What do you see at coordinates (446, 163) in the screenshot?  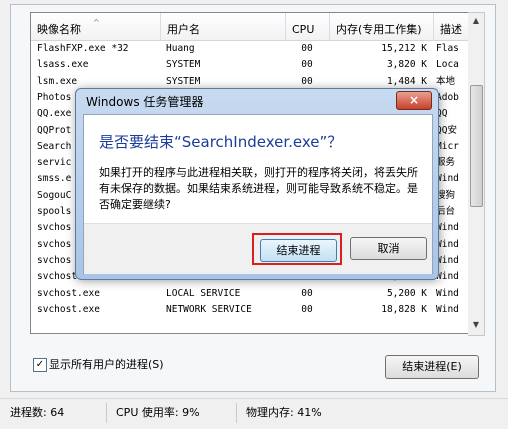 I see `cell-description: 服务` at bounding box center [446, 163].